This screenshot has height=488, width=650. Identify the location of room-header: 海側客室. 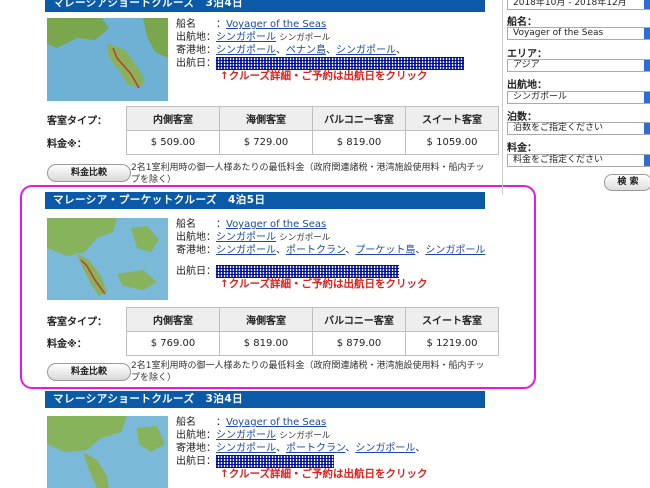
(266, 118).